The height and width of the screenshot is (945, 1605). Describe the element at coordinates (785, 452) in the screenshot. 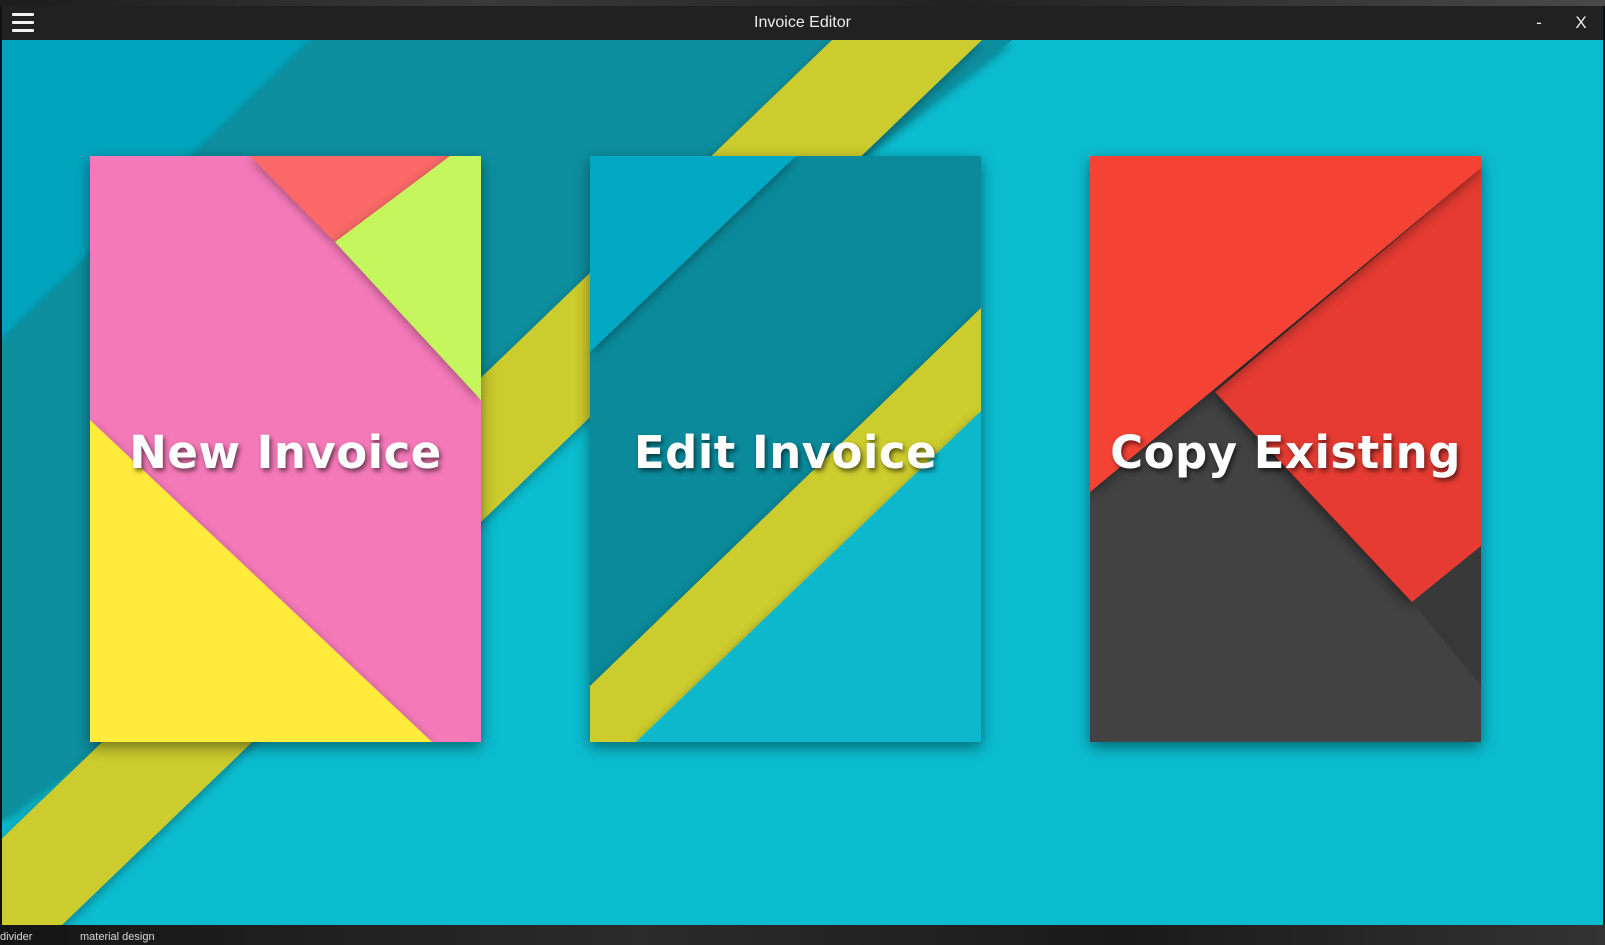

I see `edit-invoice-label: Edit Invoice` at that location.